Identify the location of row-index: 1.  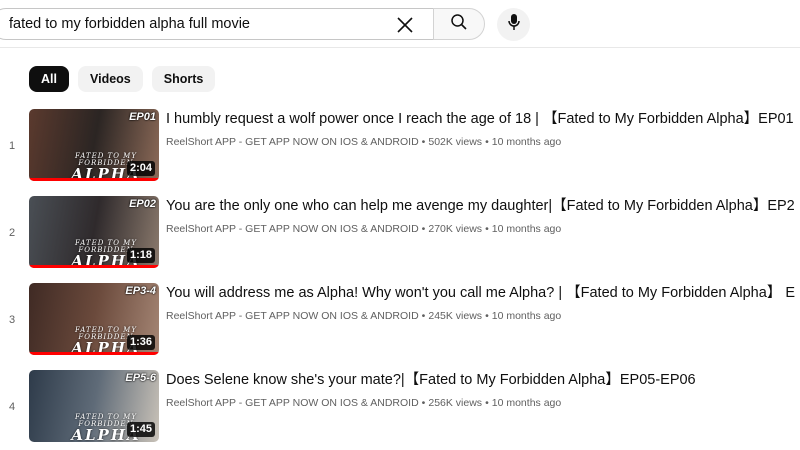
(12, 146).